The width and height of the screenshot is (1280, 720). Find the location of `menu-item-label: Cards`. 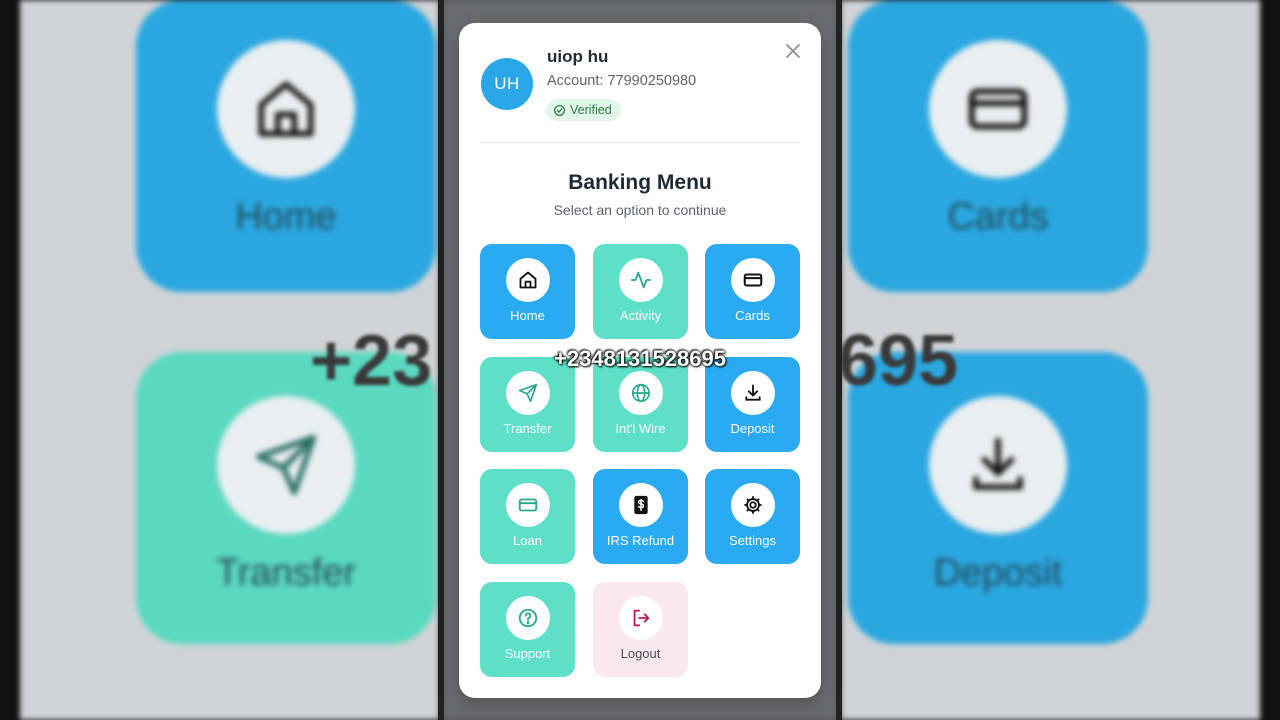

menu-item-label: Cards is located at coordinates (752, 315).